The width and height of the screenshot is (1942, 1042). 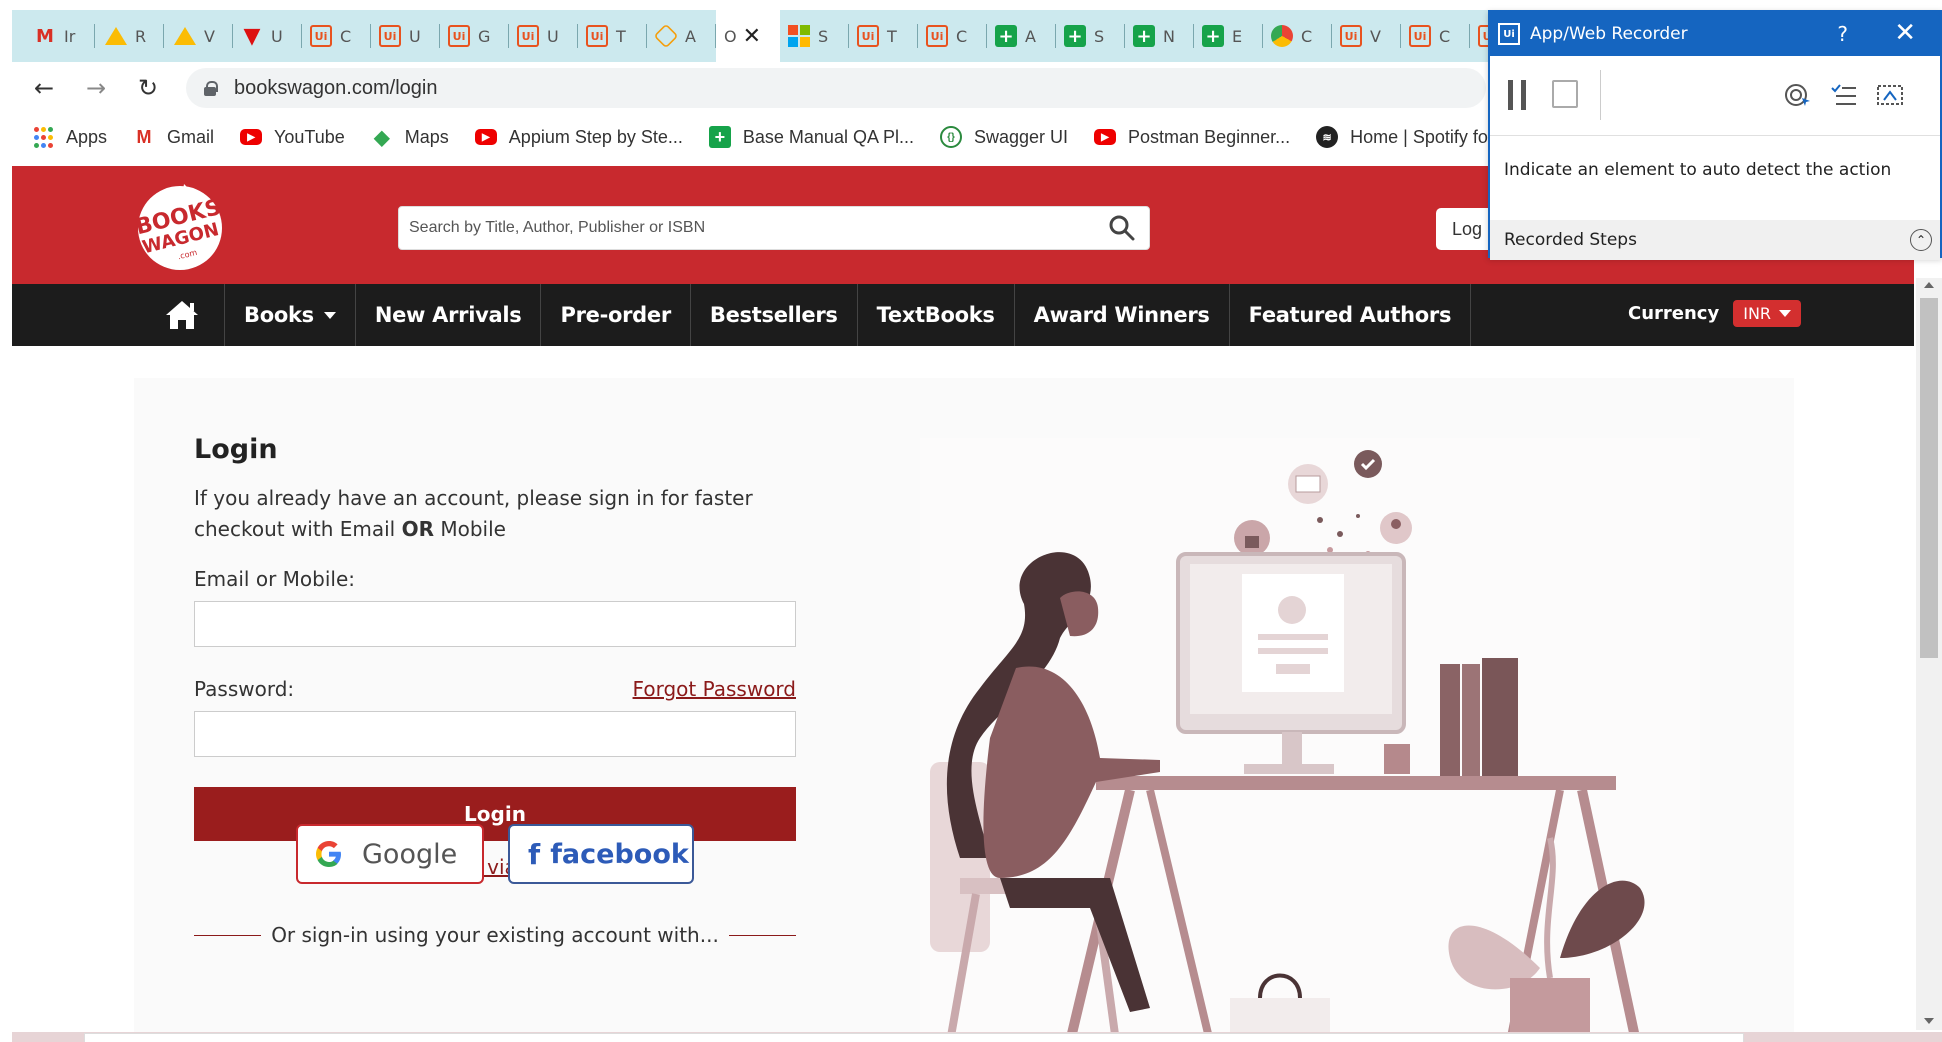 I want to click on target-icon, so click(x=1798, y=95).